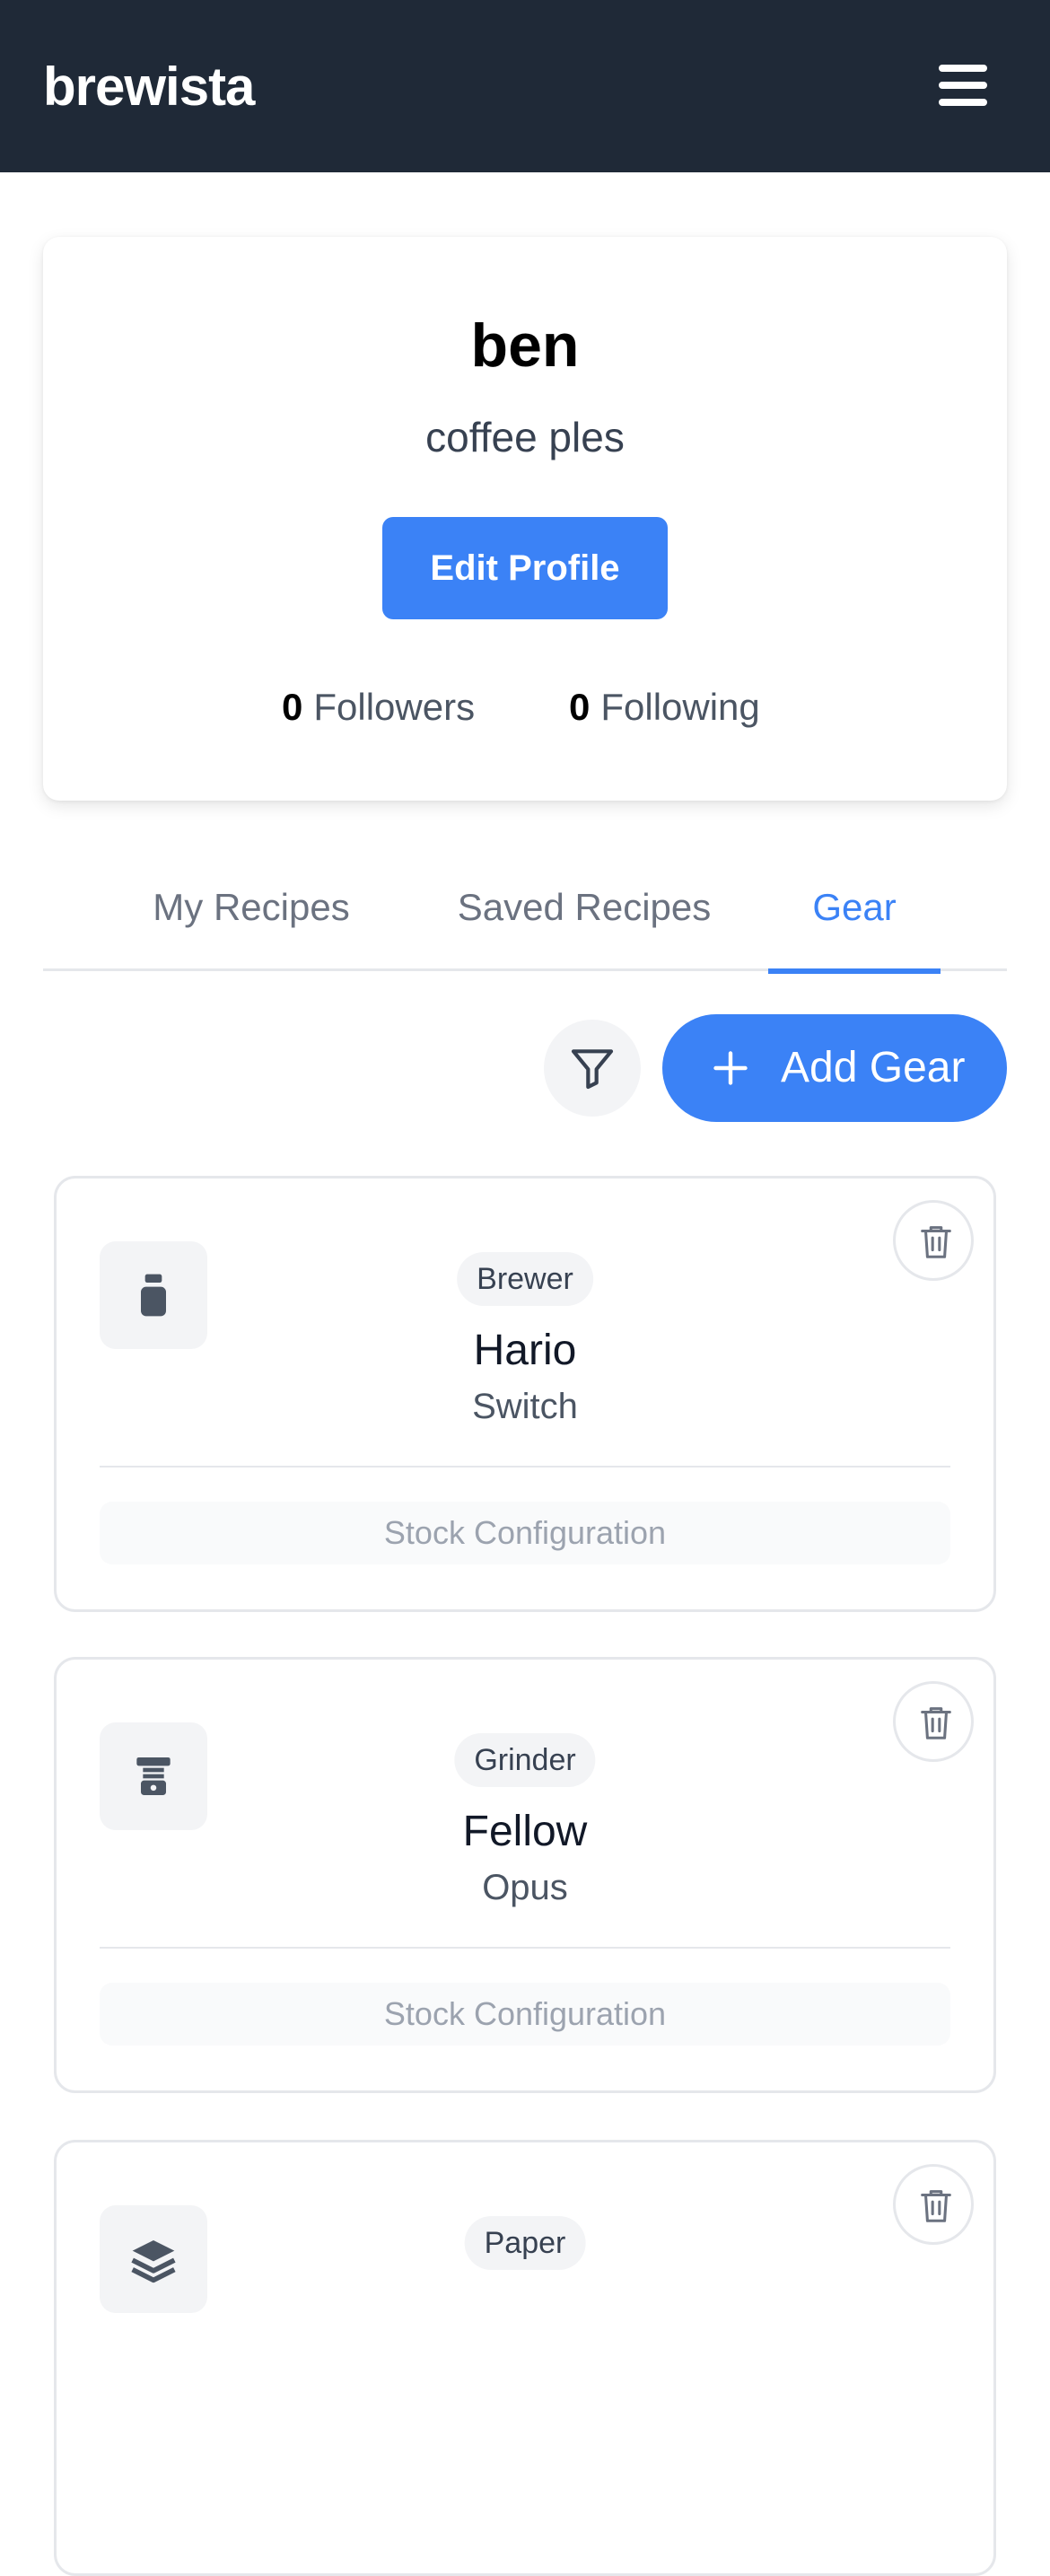 Image resolution: width=1050 pixels, height=2576 pixels. What do you see at coordinates (963, 85) in the screenshot?
I see `hamburger-menu-icon` at bounding box center [963, 85].